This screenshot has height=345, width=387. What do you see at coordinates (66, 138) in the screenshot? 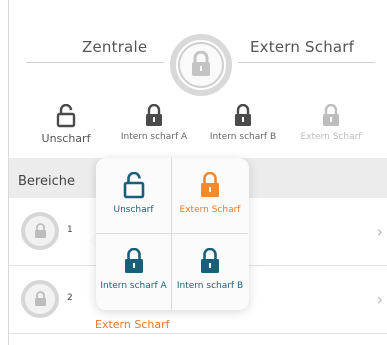
I see `mode-label: Unscharf` at bounding box center [66, 138].